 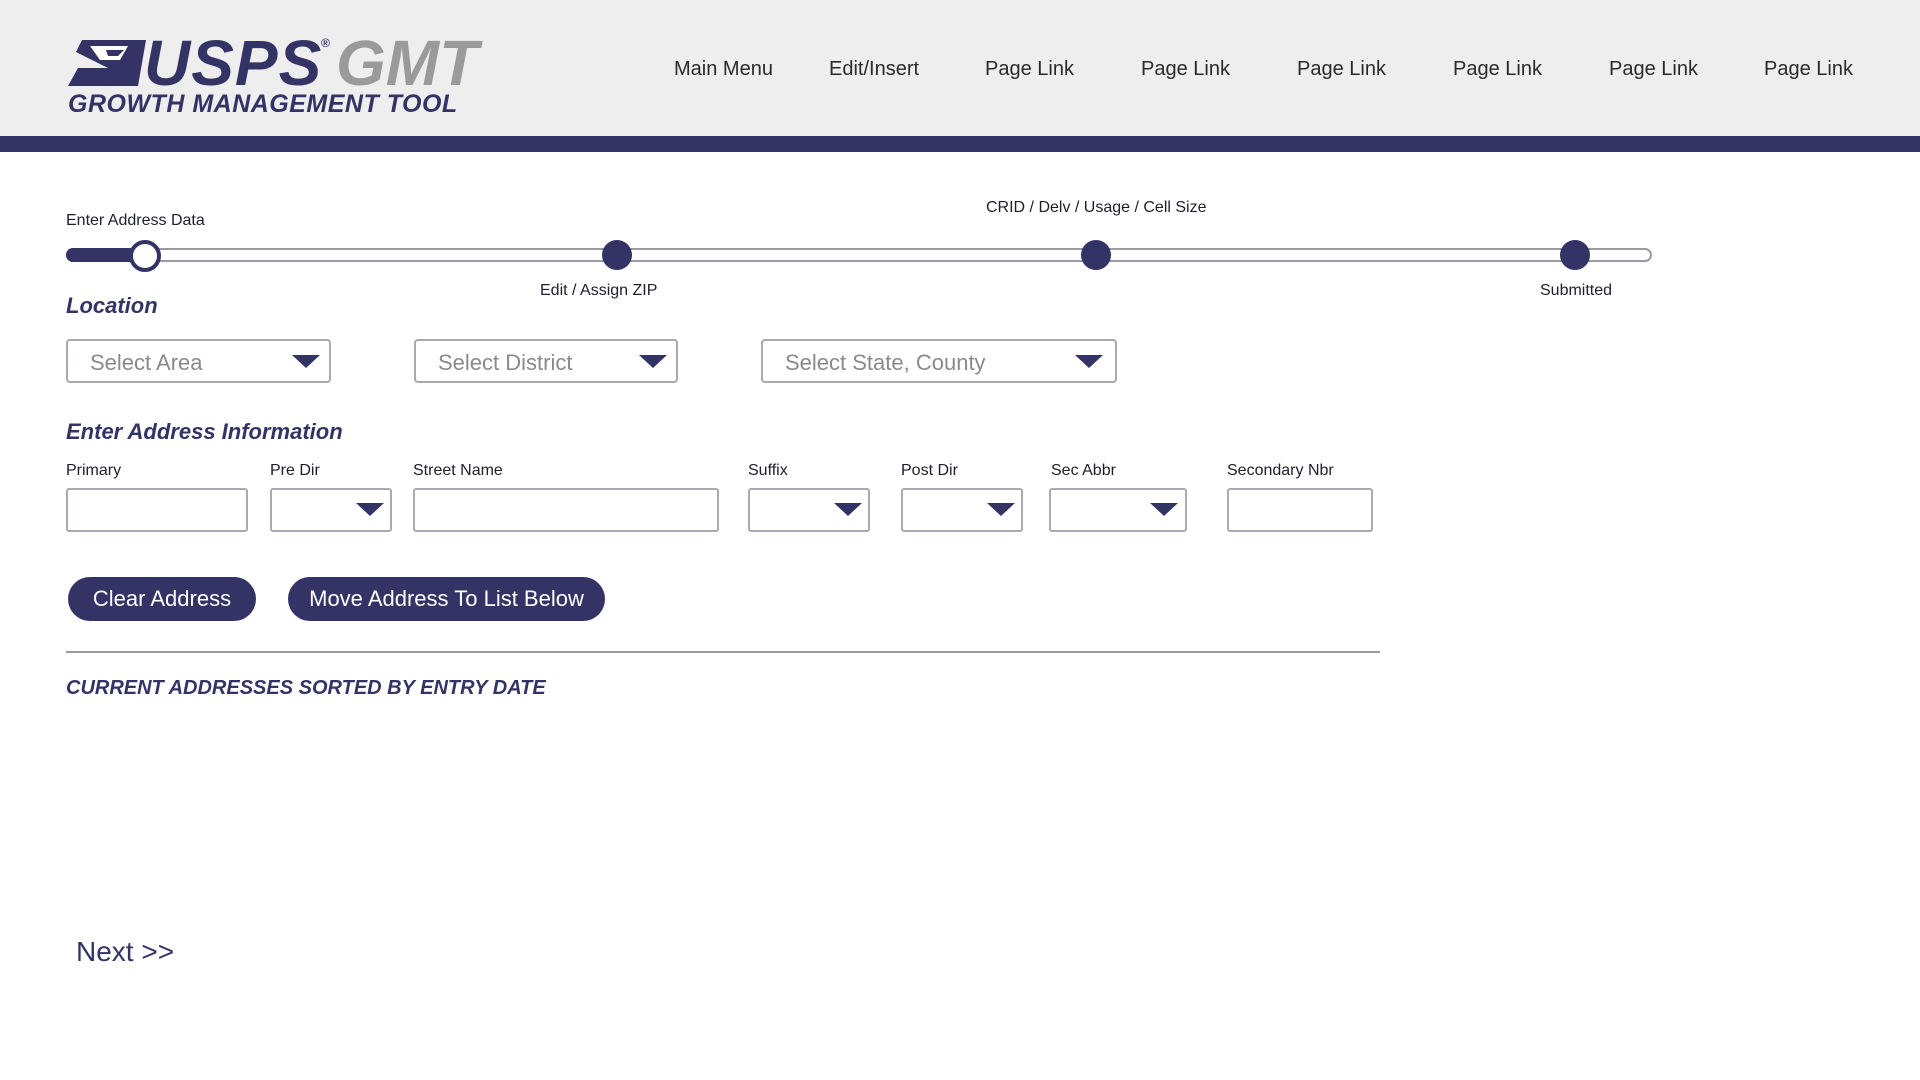 I want to click on street-name-input, so click(x=566, y=510).